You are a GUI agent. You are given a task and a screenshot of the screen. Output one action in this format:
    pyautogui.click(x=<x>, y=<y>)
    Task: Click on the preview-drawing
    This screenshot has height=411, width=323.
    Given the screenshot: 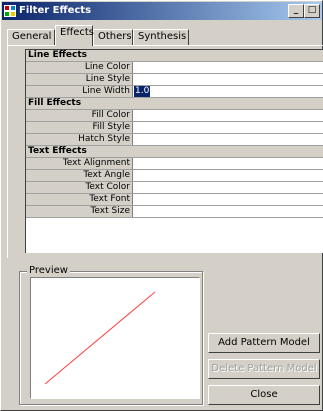 What is the action you would take?
    pyautogui.click(x=100, y=338)
    